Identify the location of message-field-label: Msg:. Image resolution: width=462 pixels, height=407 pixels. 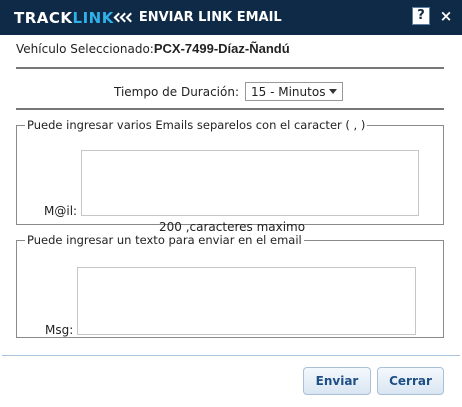
(59, 330).